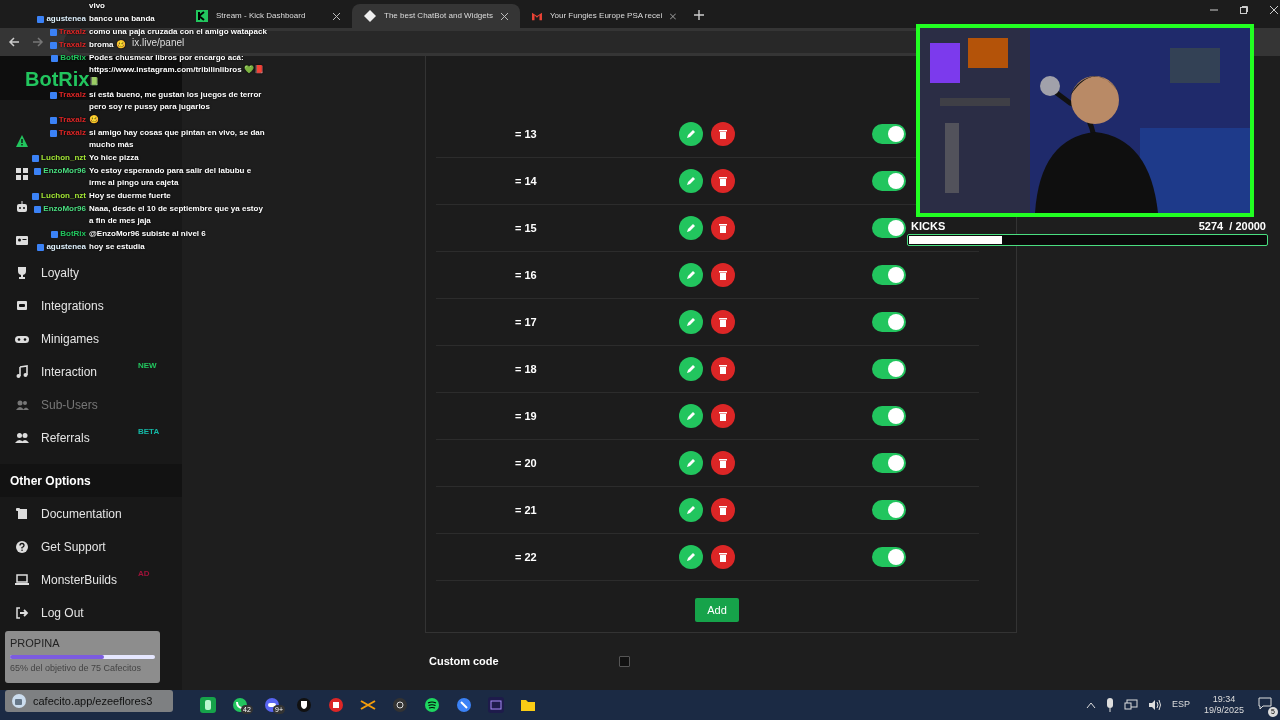 The width and height of the screenshot is (1280, 720). What do you see at coordinates (57, 79) in the screenshot?
I see `logo-text: BotRix` at bounding box center [57, 79].